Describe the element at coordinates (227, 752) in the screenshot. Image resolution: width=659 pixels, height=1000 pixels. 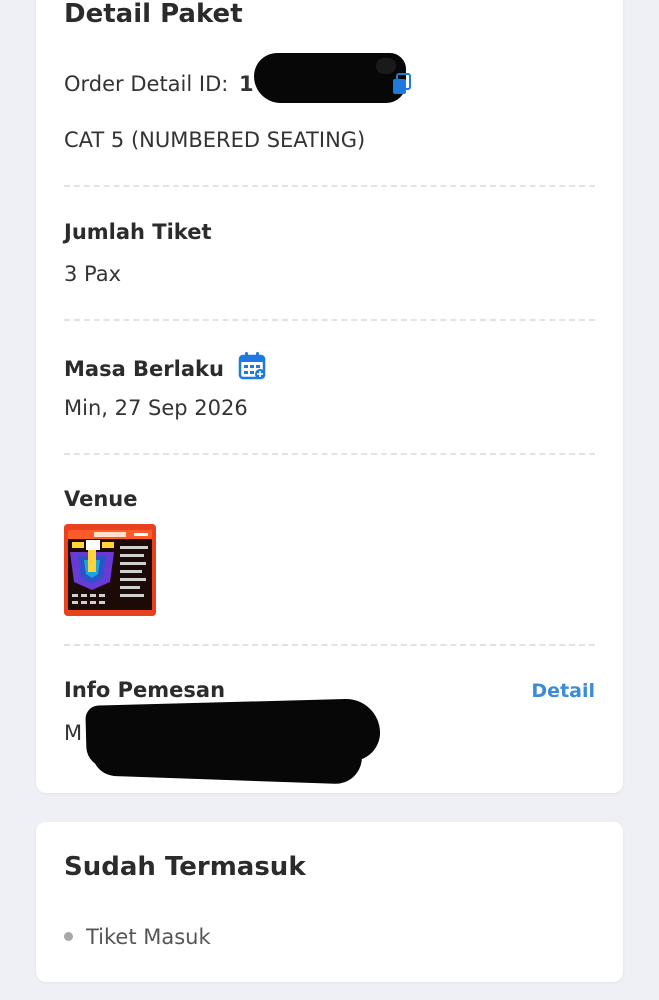
I see `redaction-booking-info-tail` at that location.